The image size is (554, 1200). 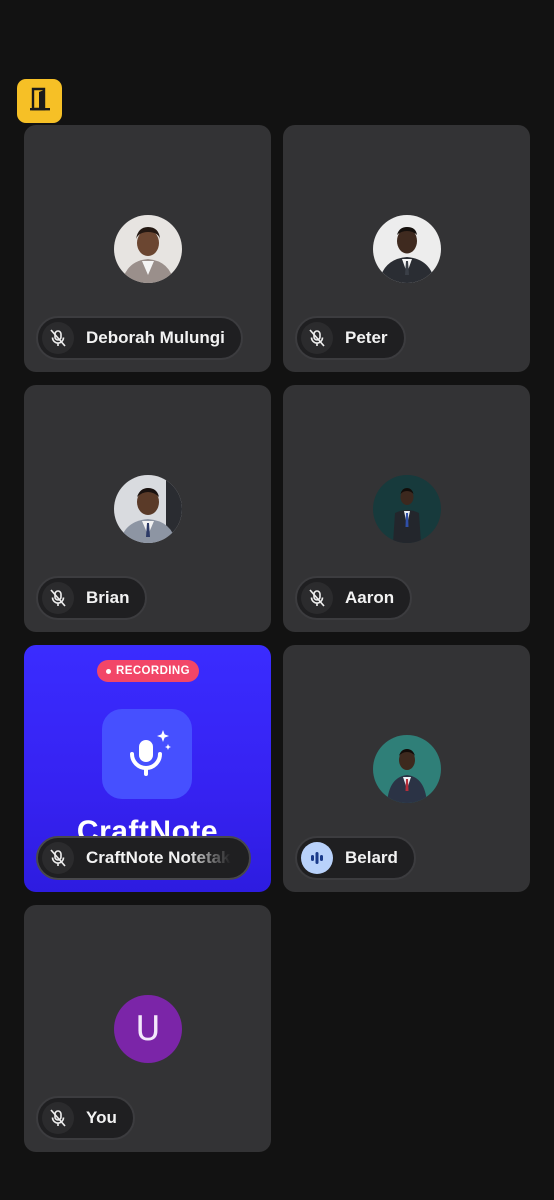 I want to click on avatar: U, so click(x=148, y=1029).